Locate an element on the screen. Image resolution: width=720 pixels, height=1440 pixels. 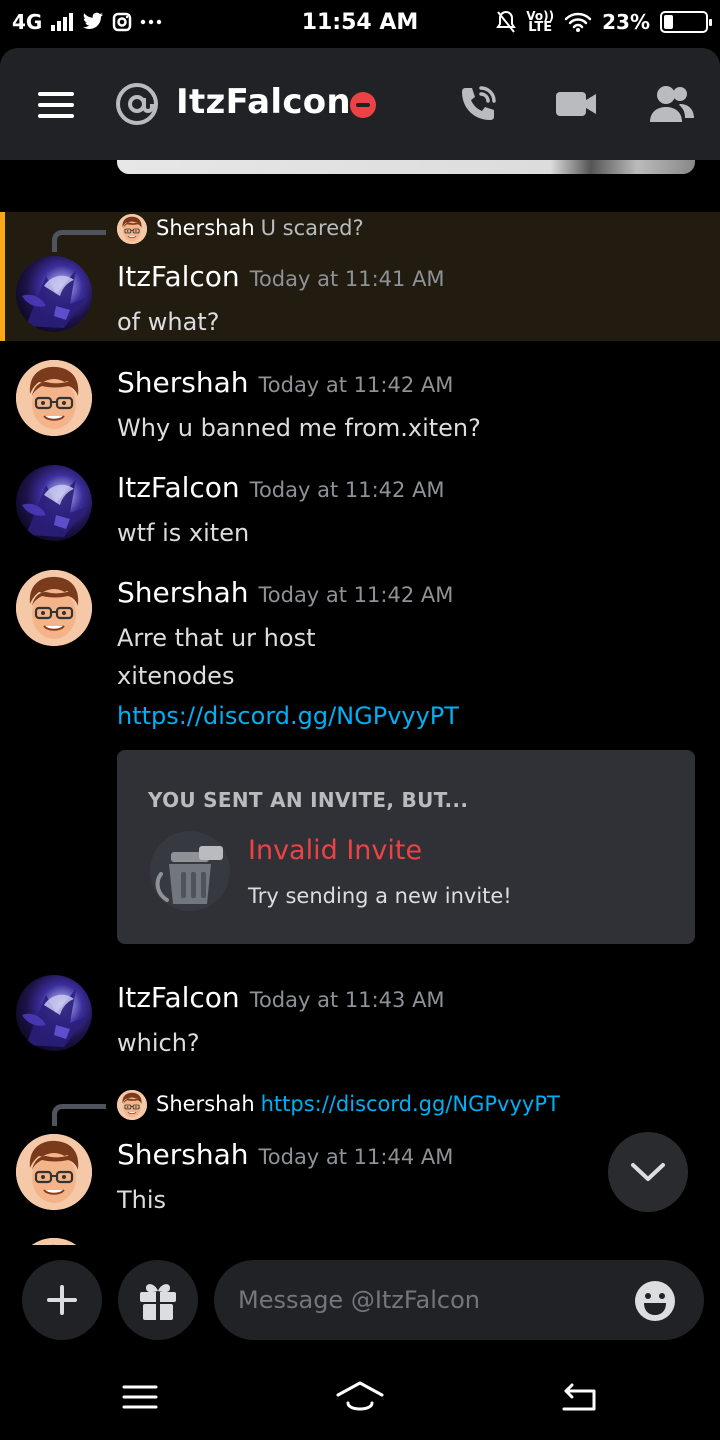
message-author: ItzFalcon Today at 11:43 AM is located at coordinates (281, 997).